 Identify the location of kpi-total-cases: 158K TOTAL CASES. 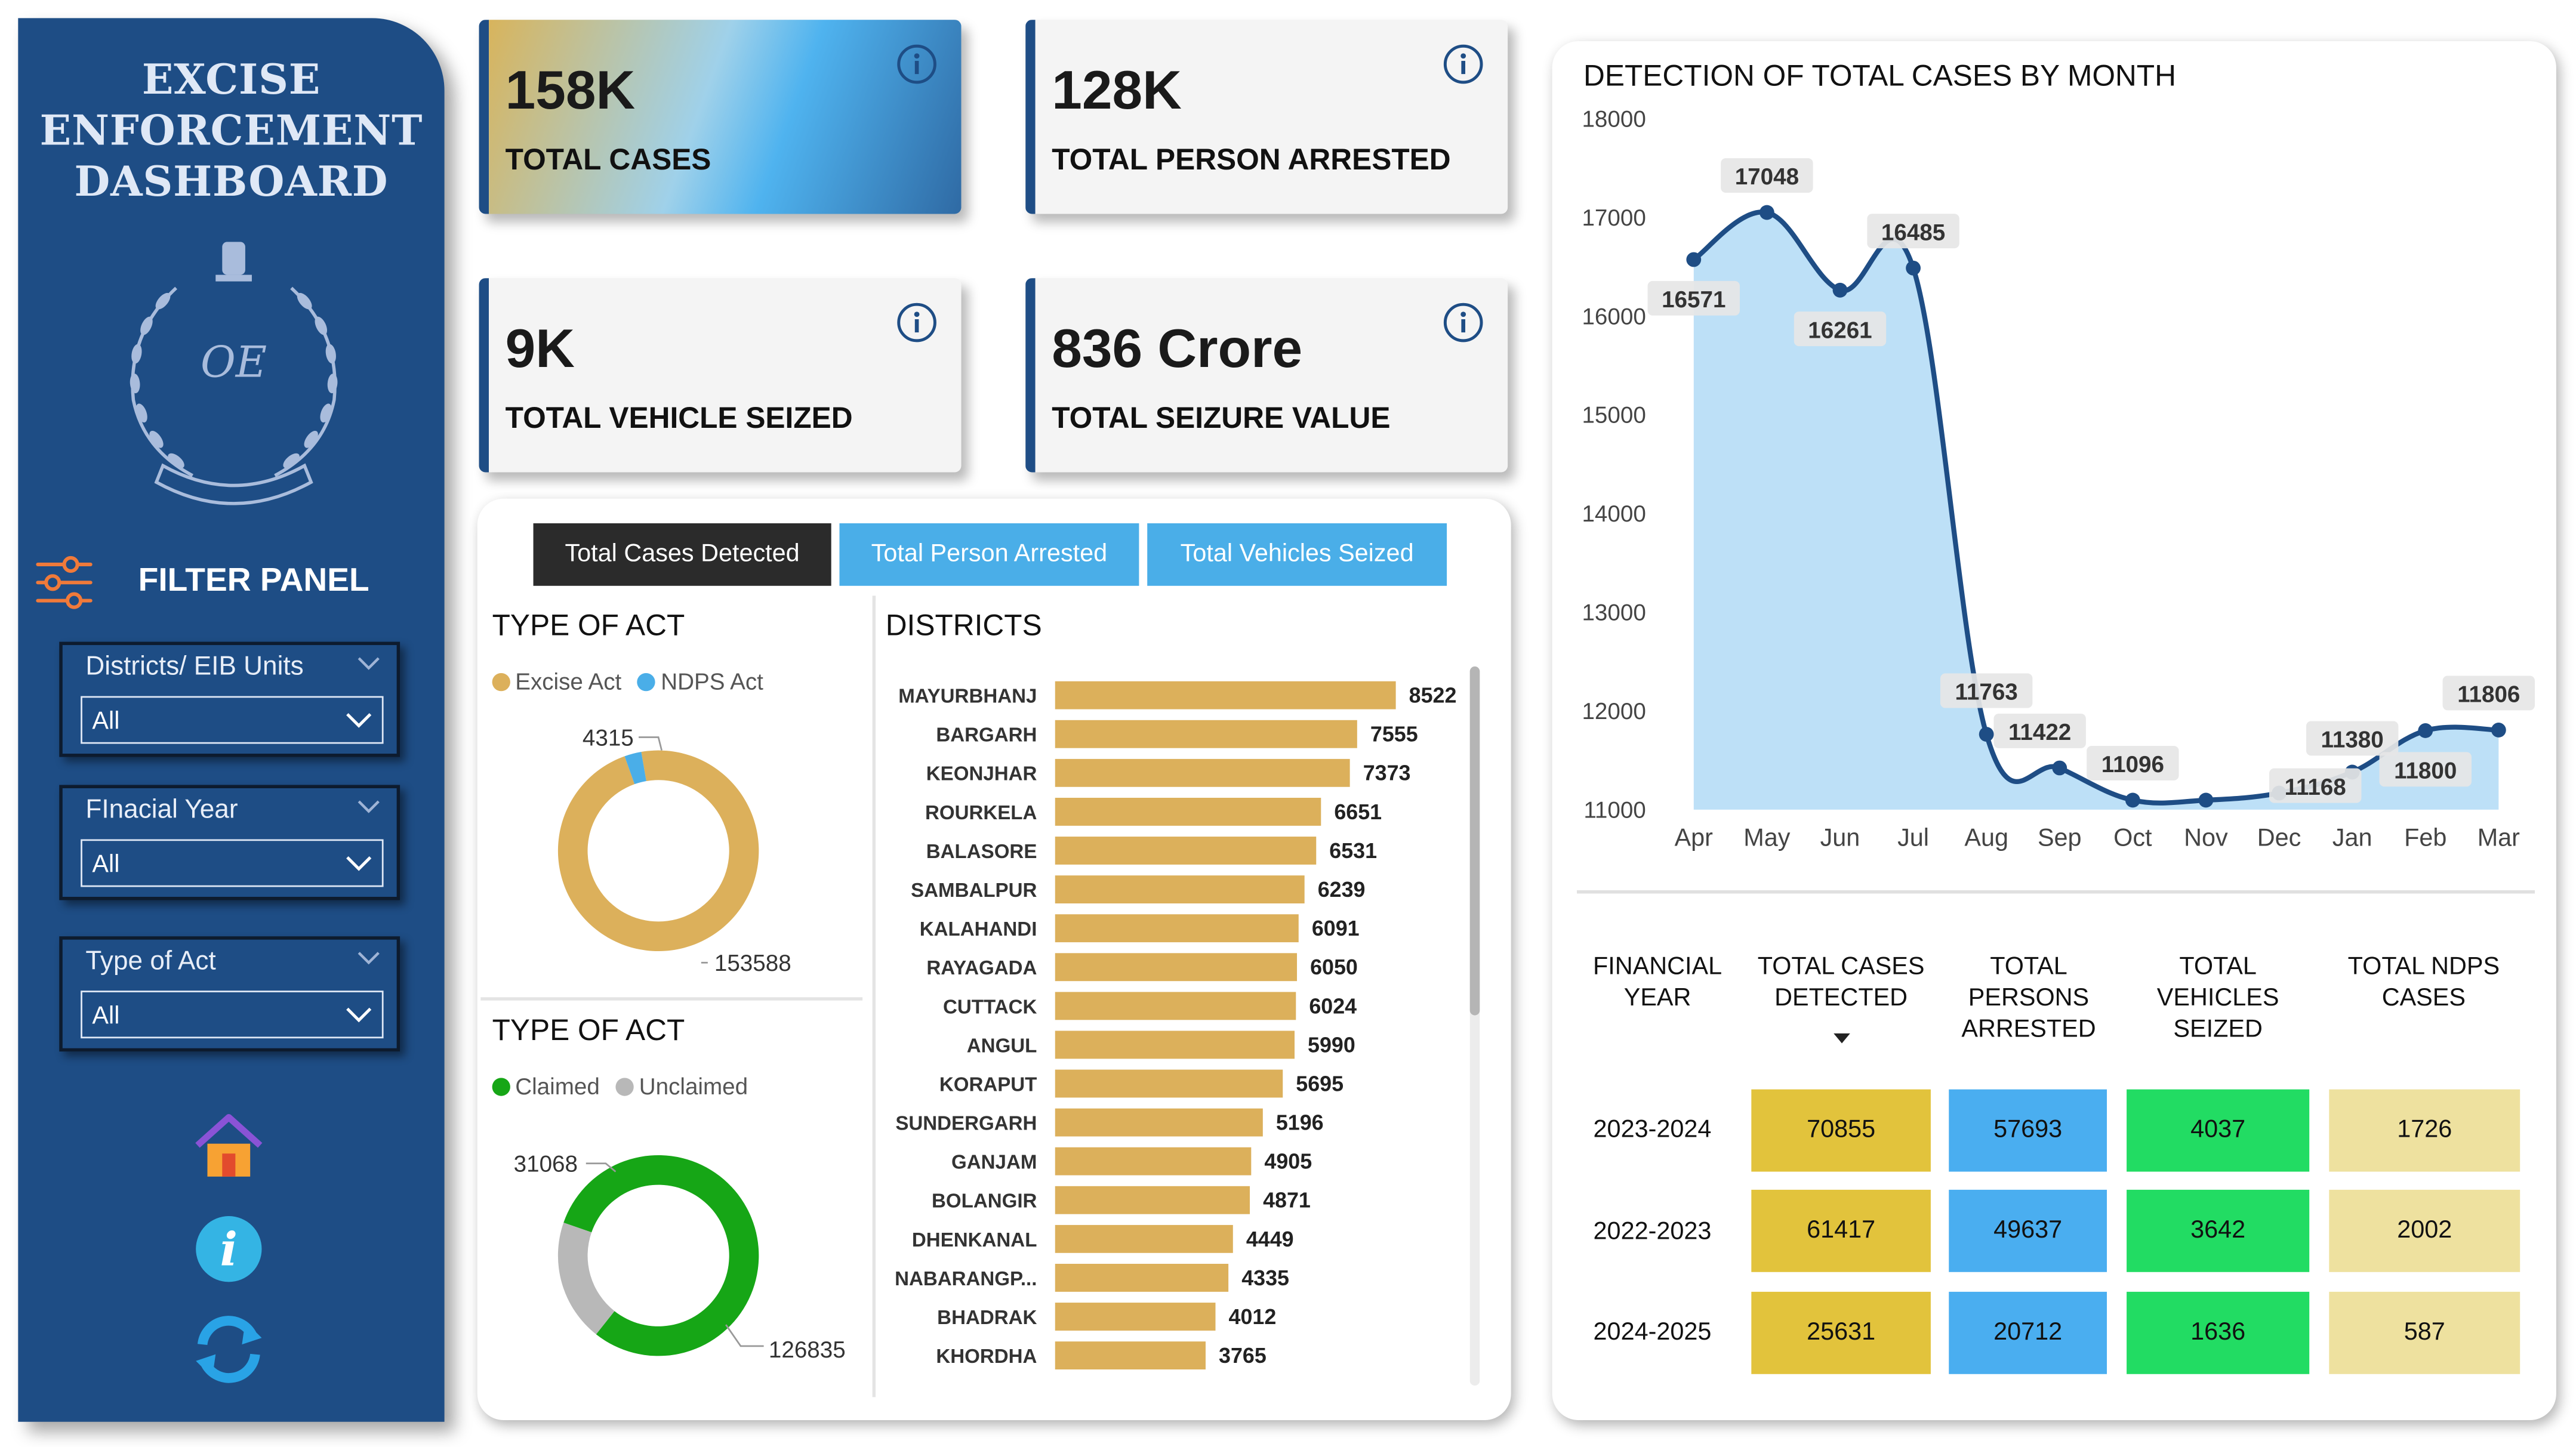
(720, 117).